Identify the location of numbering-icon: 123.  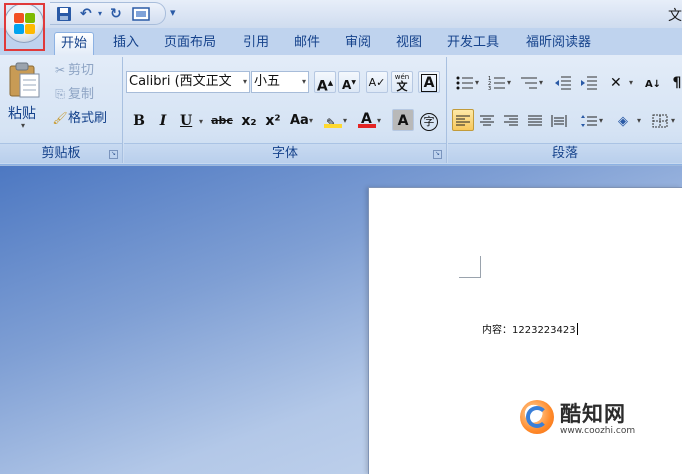
(496, 84).